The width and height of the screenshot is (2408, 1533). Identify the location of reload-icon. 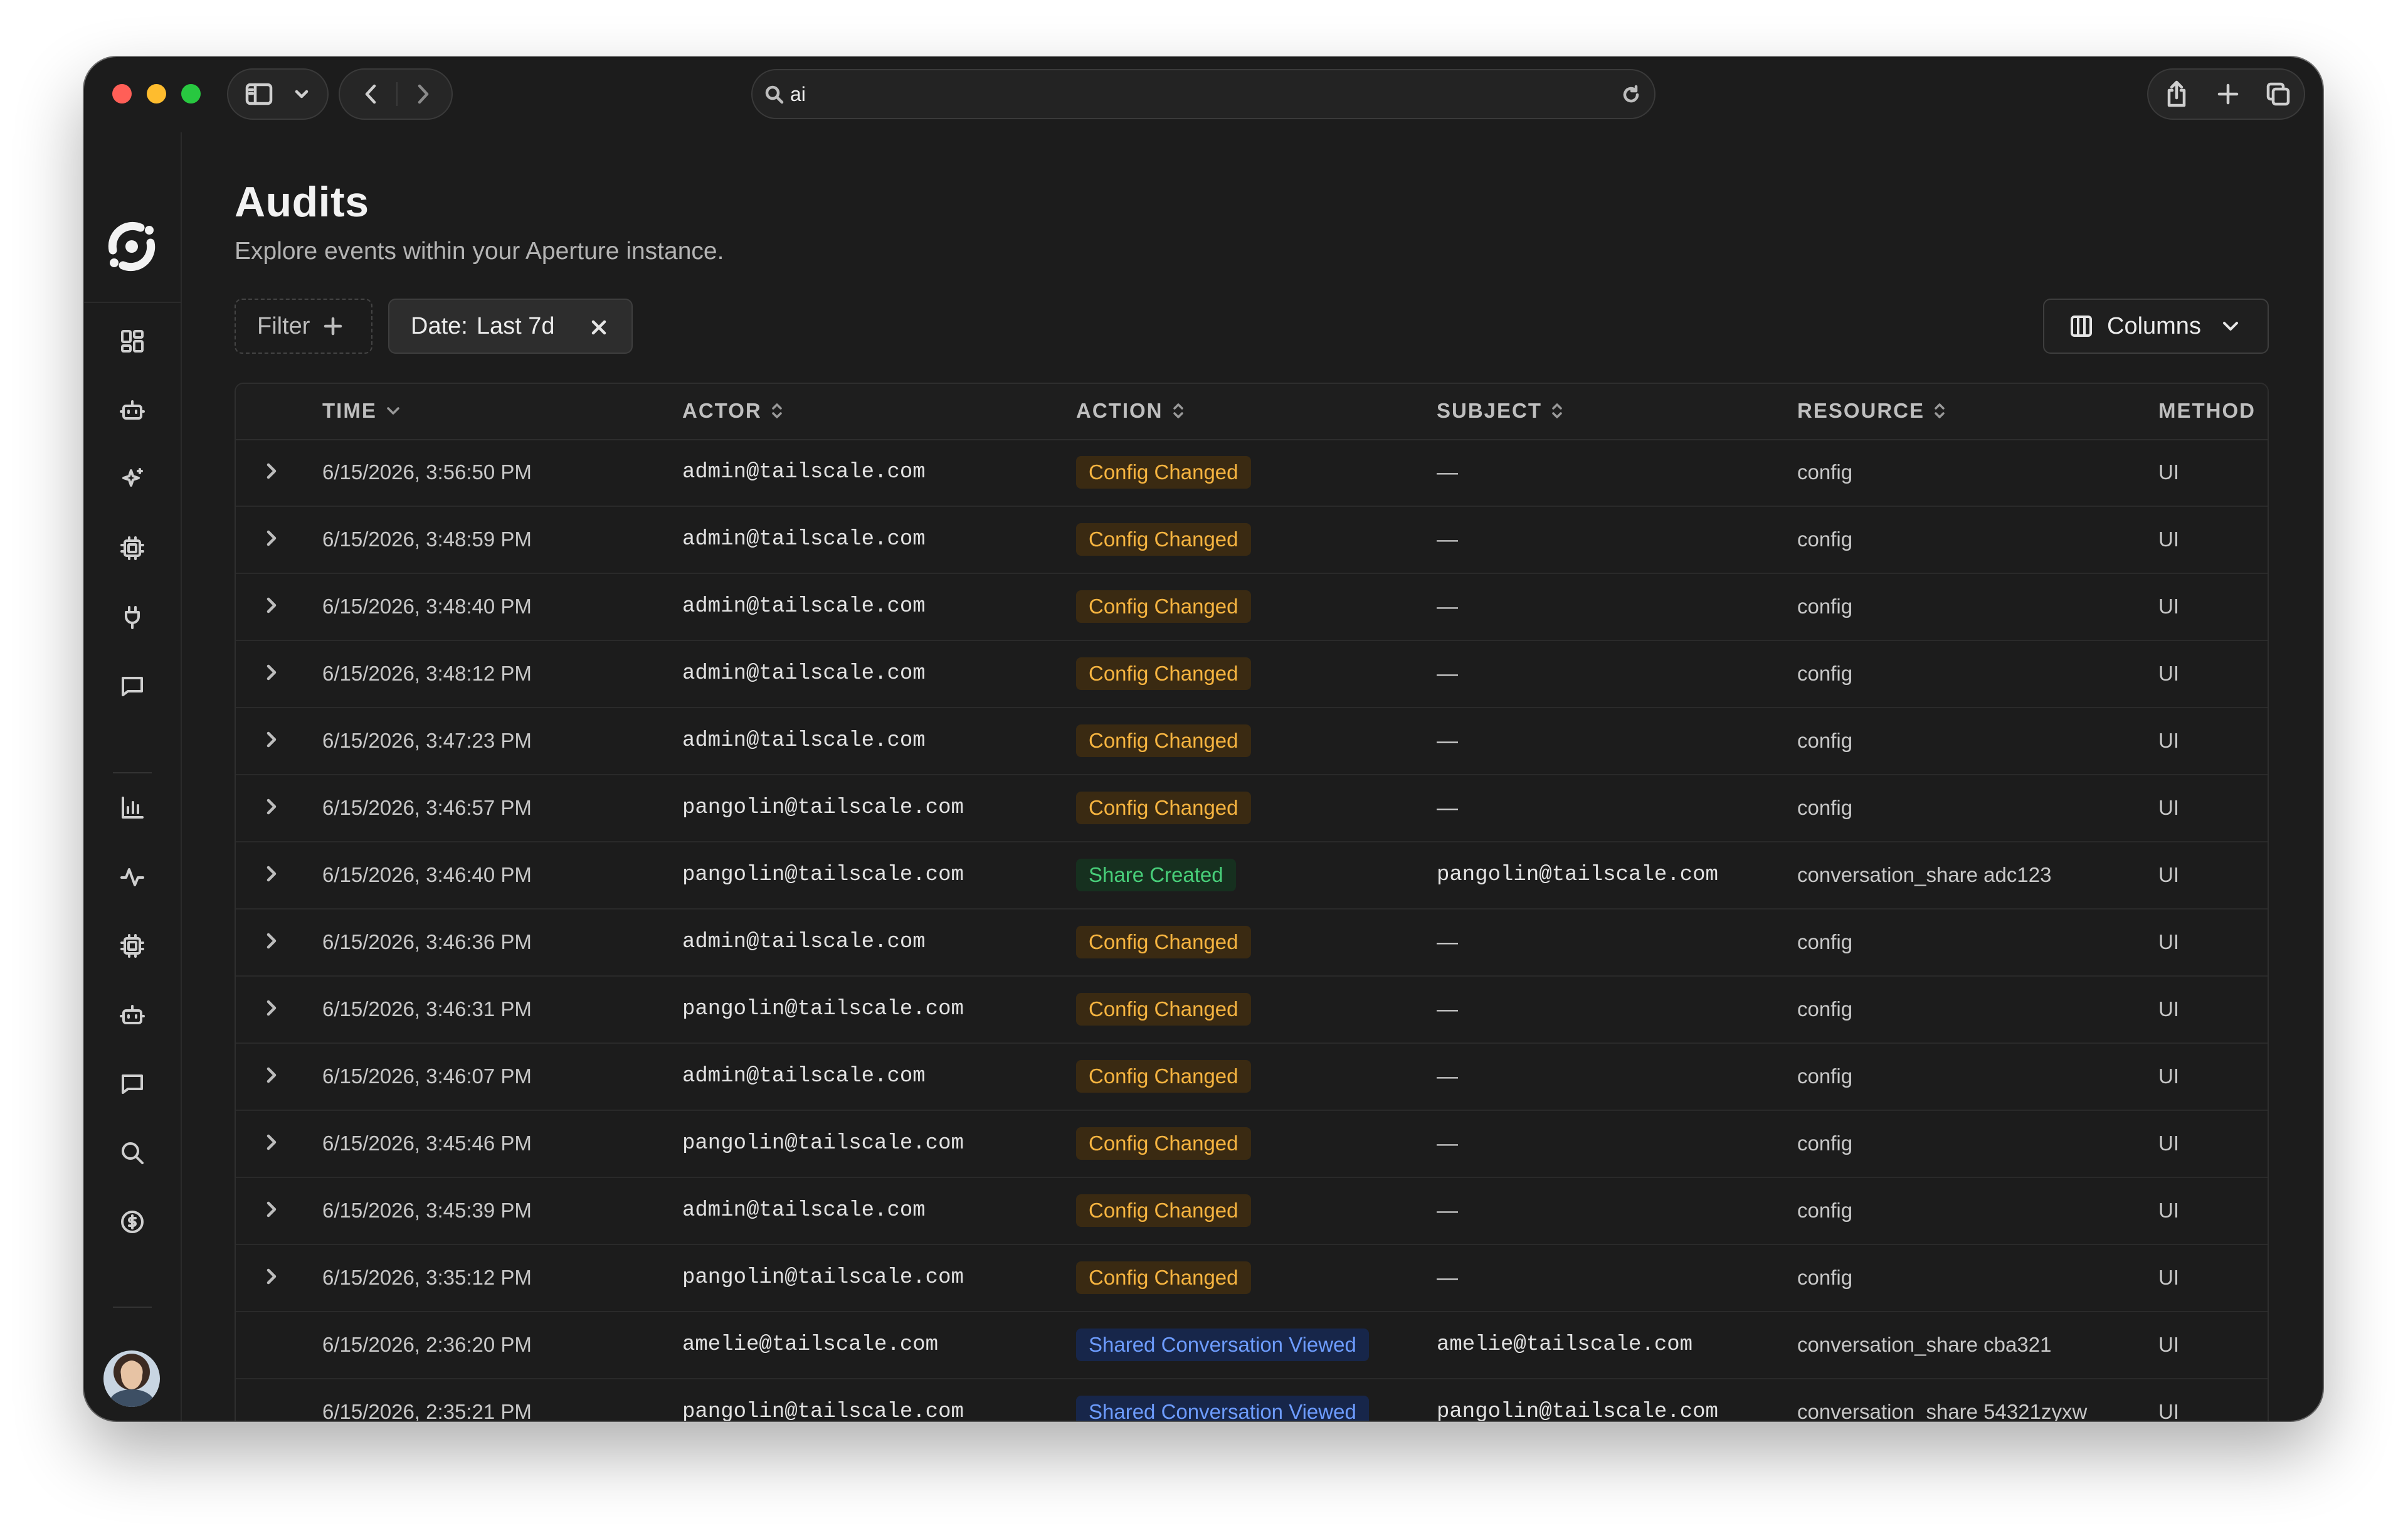
(1631, 94).